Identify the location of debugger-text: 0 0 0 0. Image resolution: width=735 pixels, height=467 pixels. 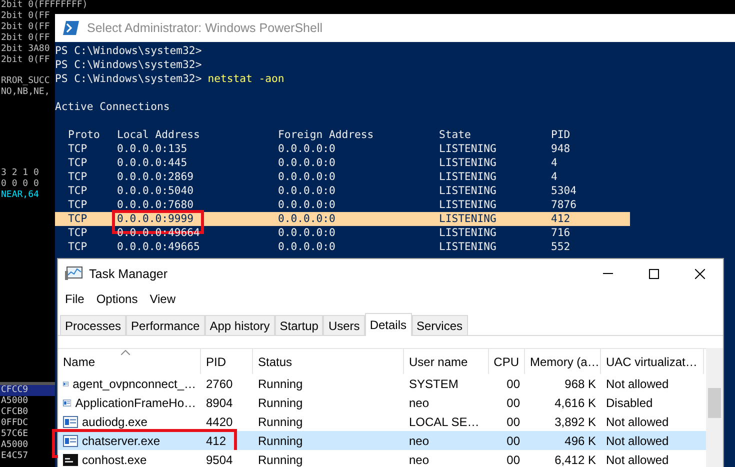
(19, 184).